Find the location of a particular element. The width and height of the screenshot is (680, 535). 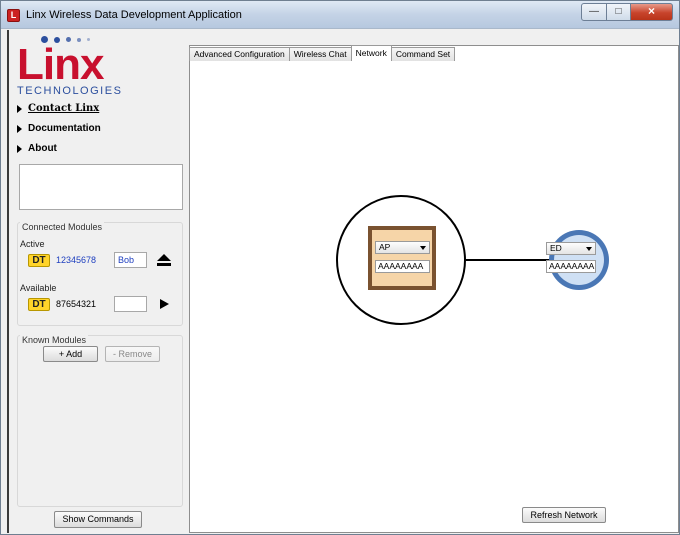

ed-role-value: ED is located at coordinates (556, 248).